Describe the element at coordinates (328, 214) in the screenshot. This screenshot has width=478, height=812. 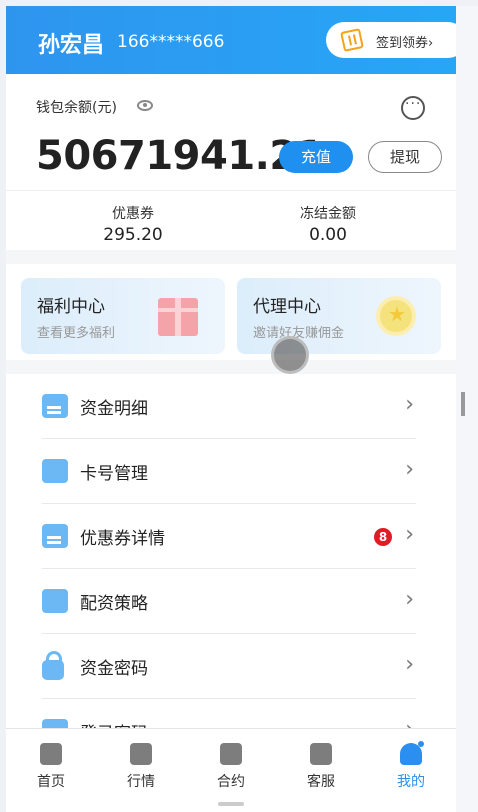
I see `stat-label: 冻结金额` at that location.